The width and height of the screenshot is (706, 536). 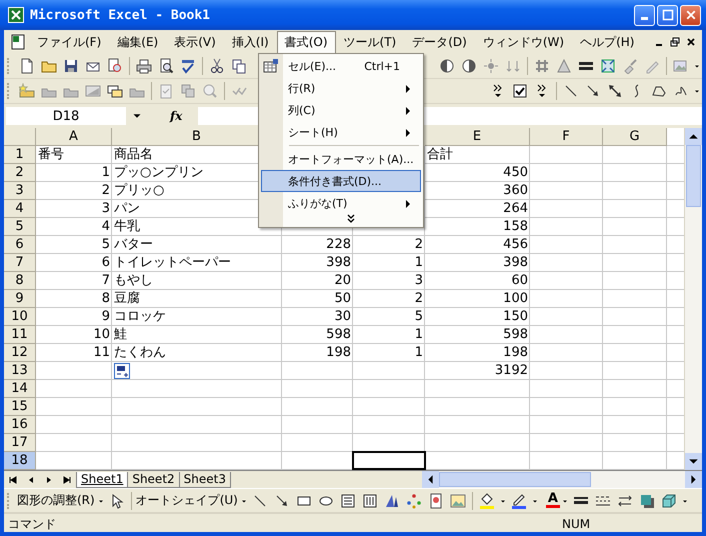 I want to click on printer-icon, so click(x=144, y=66).